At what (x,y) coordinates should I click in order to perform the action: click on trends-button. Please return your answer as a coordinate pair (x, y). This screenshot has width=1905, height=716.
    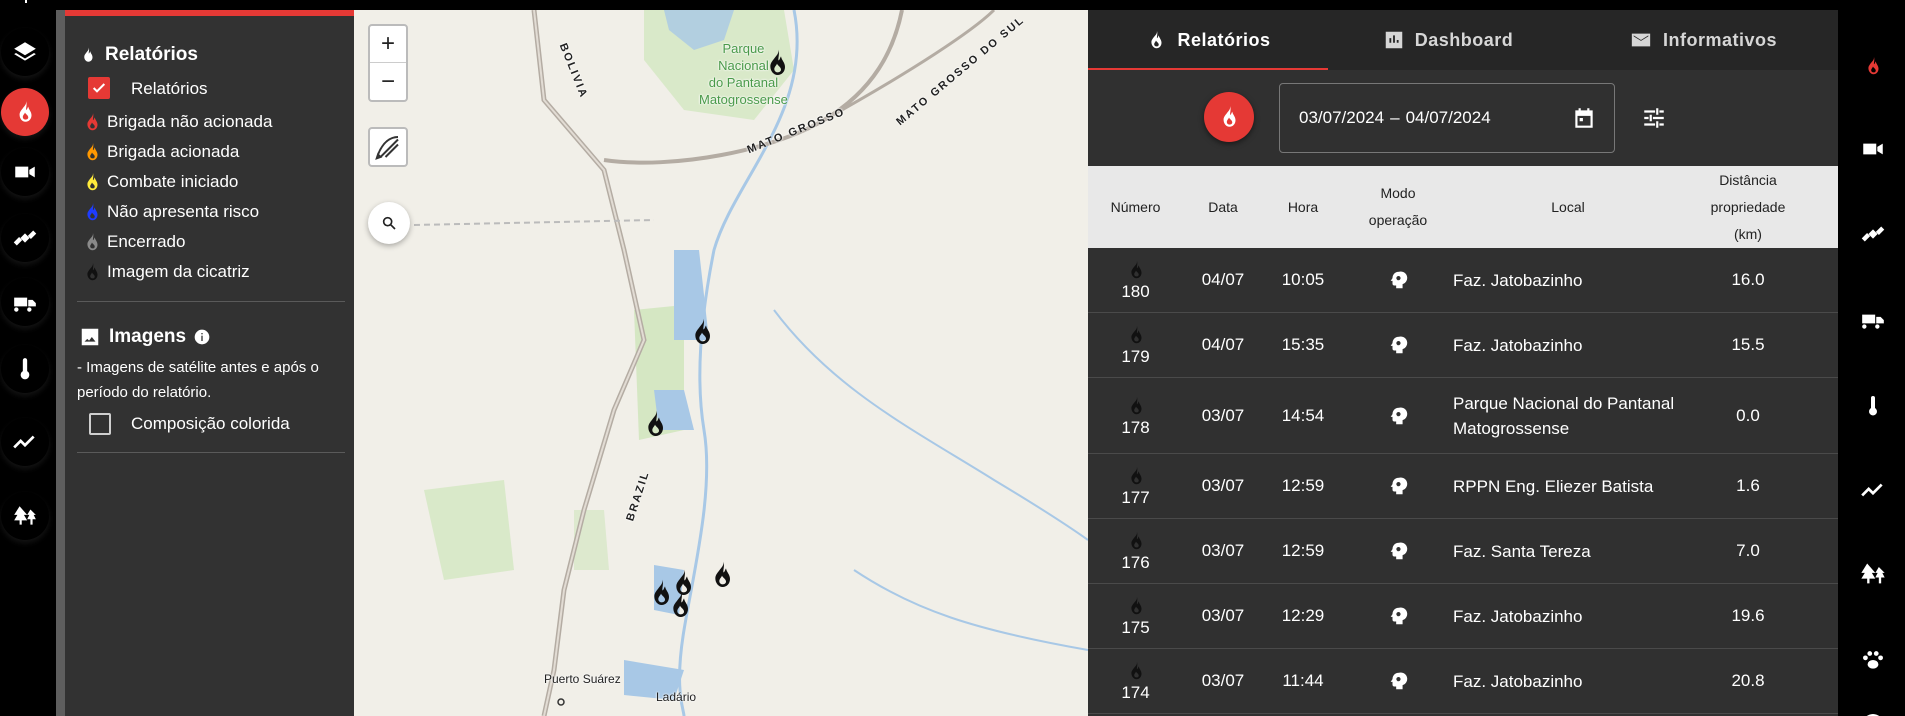
    Looking at the image, I should click on (25, 442).